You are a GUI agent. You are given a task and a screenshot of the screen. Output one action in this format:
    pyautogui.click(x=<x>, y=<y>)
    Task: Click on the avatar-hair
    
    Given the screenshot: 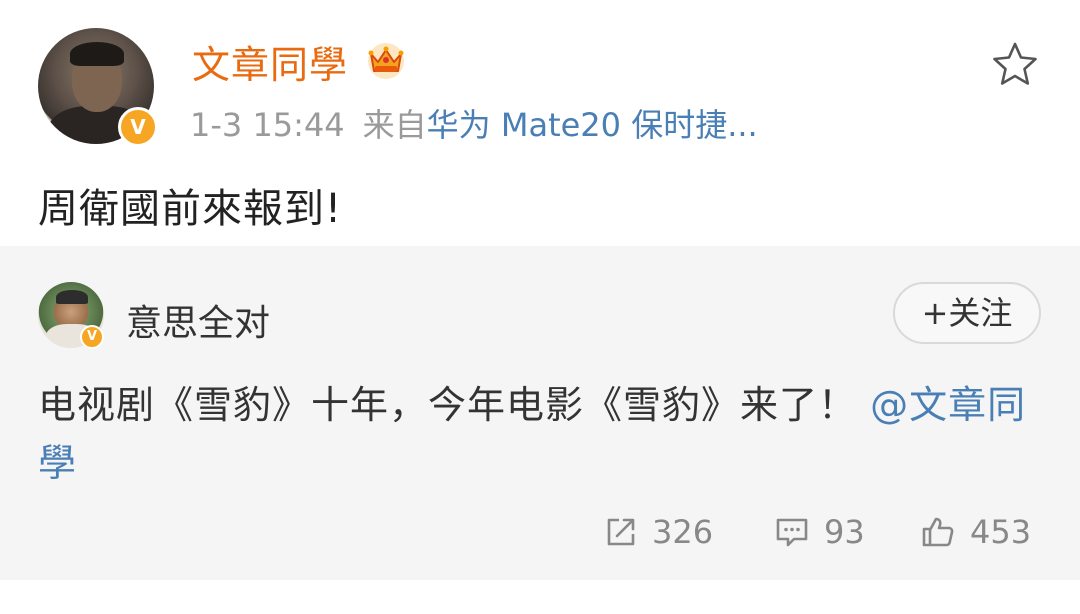 What is the action you would take?
    pyautogui.click(x=97, y=54)
    